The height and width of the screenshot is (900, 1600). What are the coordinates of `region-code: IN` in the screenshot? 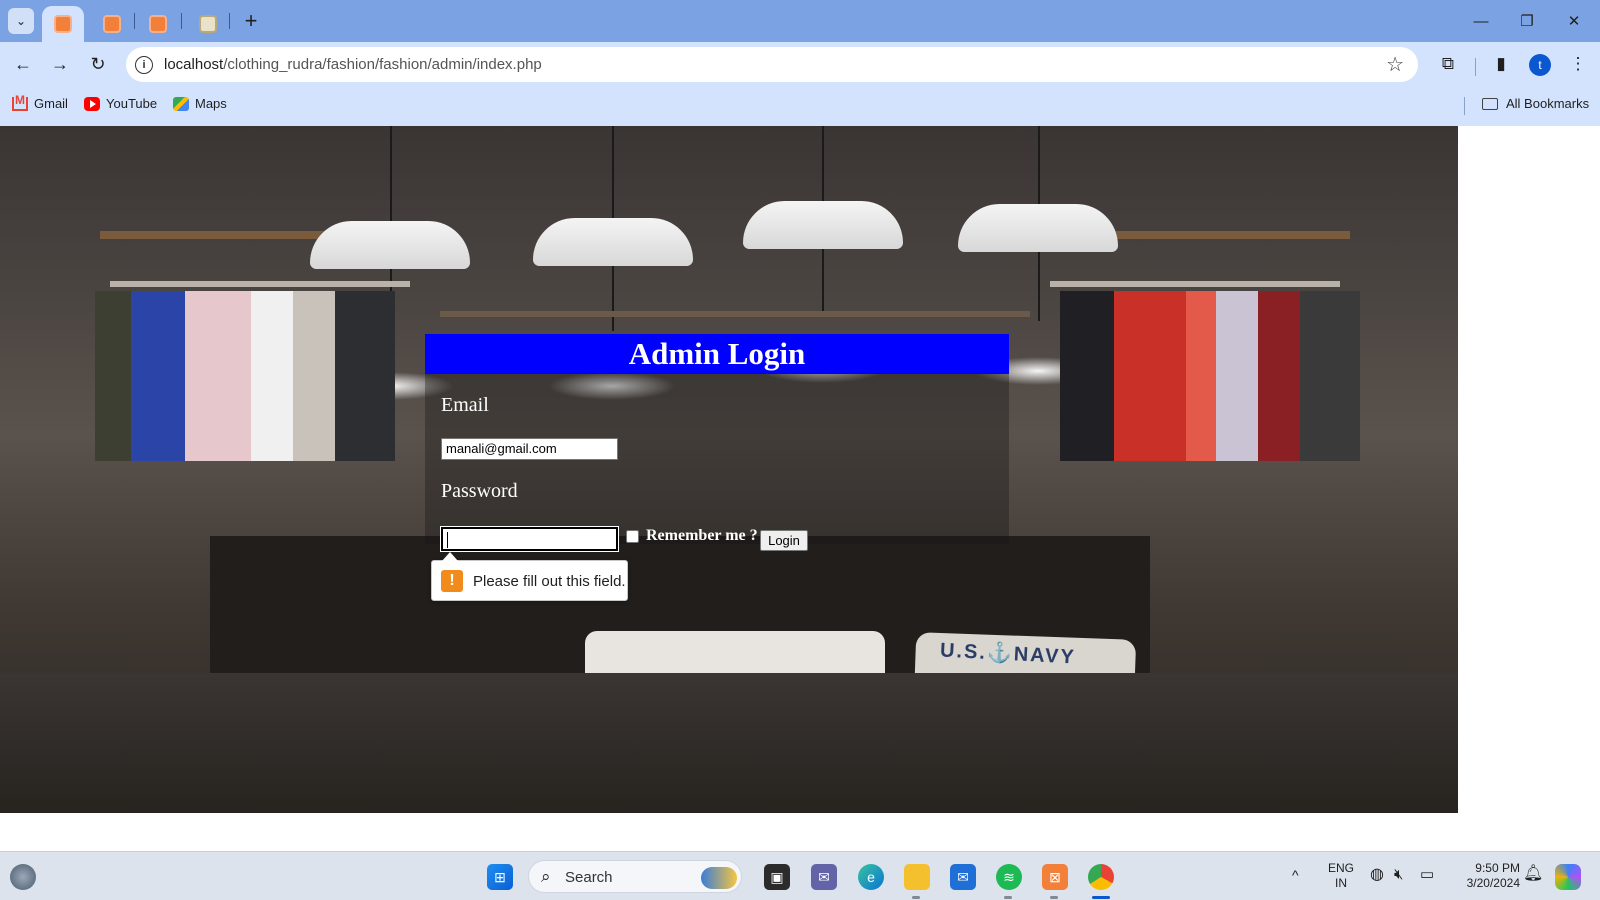 It's located at (1341, 883).